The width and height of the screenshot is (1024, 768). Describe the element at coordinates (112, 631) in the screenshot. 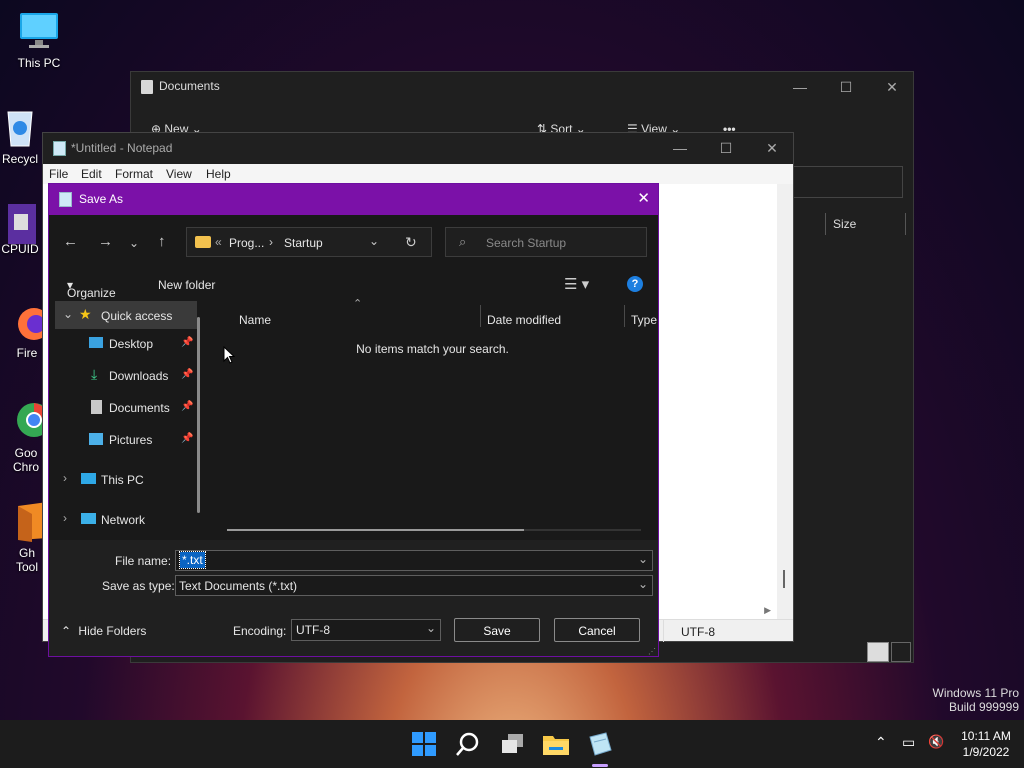

I see `hide-folders-label: Hide Folders` at that location.